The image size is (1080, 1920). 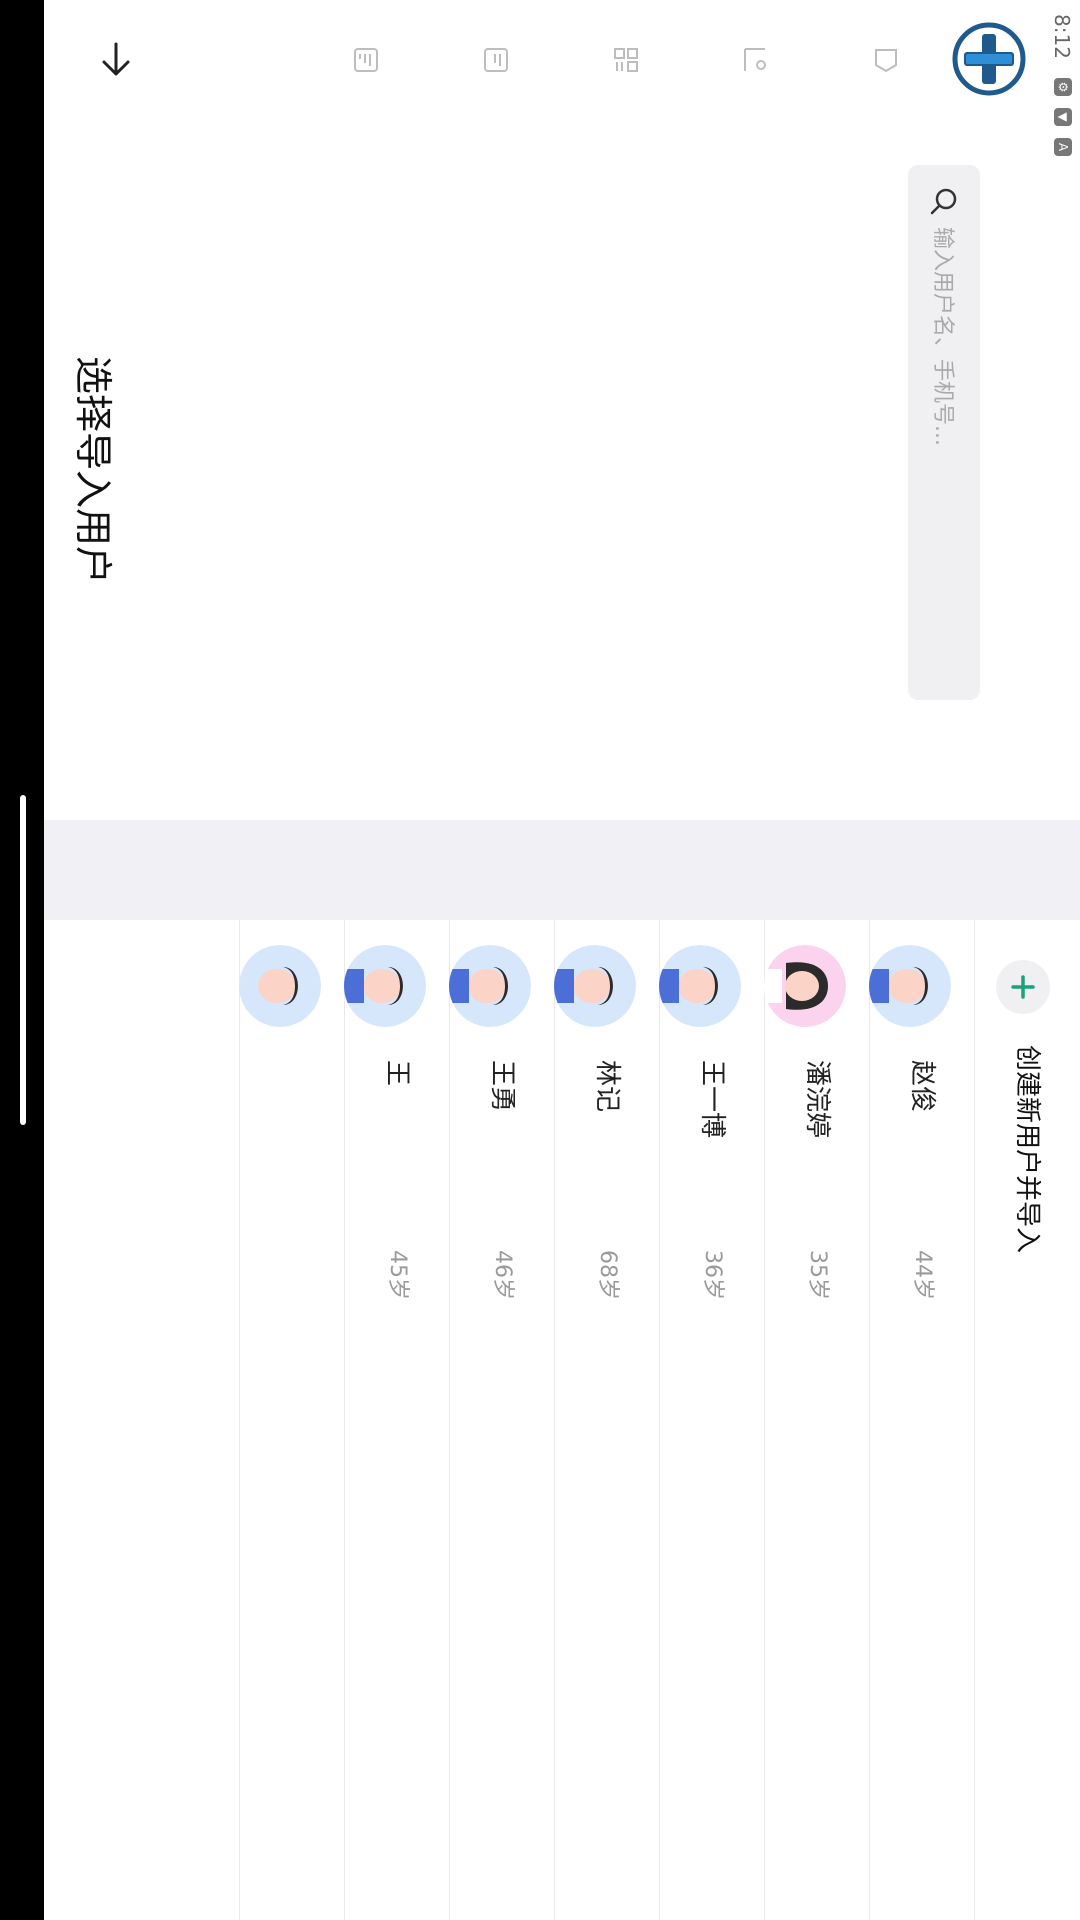 What do you see at coordinates (607, 1275) in the screenshot?
I see `user-age: 68岁` at bounding box center [607, 1275].